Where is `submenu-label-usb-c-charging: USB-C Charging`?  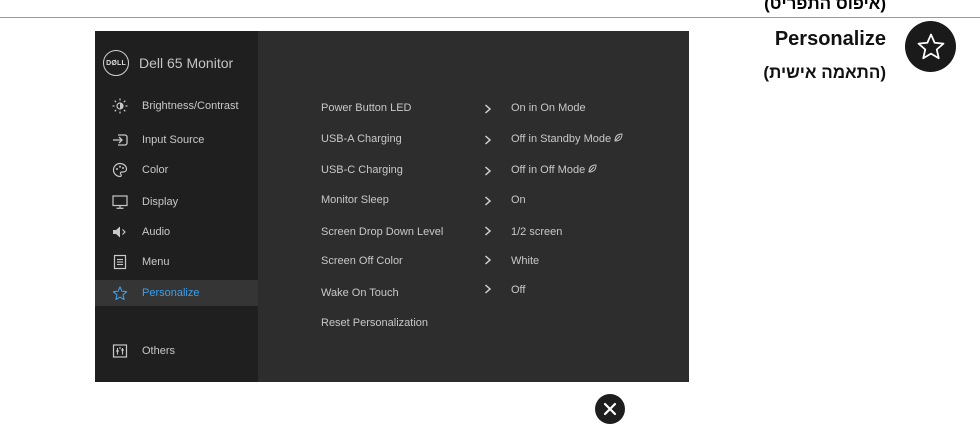
submenu-label-usb-c-charging: USB-C Charging is located at coordinates (362, 170).